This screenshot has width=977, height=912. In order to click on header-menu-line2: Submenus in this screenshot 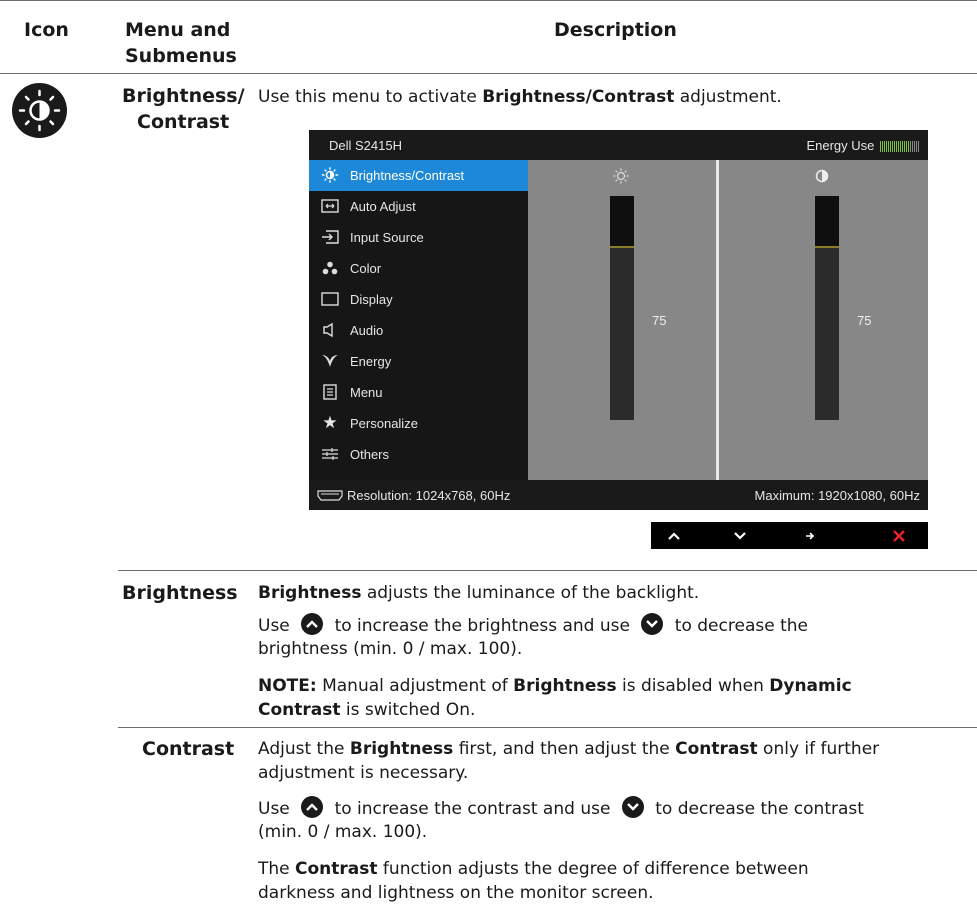, I will do `click(181, 56)`.